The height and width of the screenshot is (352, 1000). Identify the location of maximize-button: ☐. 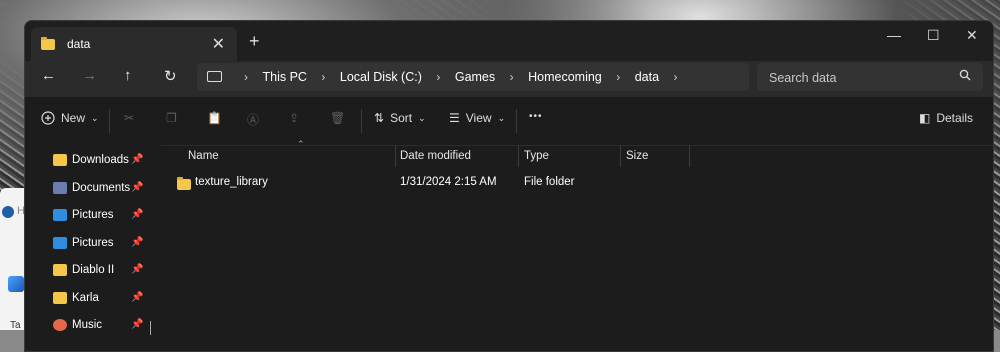
(933, 35).